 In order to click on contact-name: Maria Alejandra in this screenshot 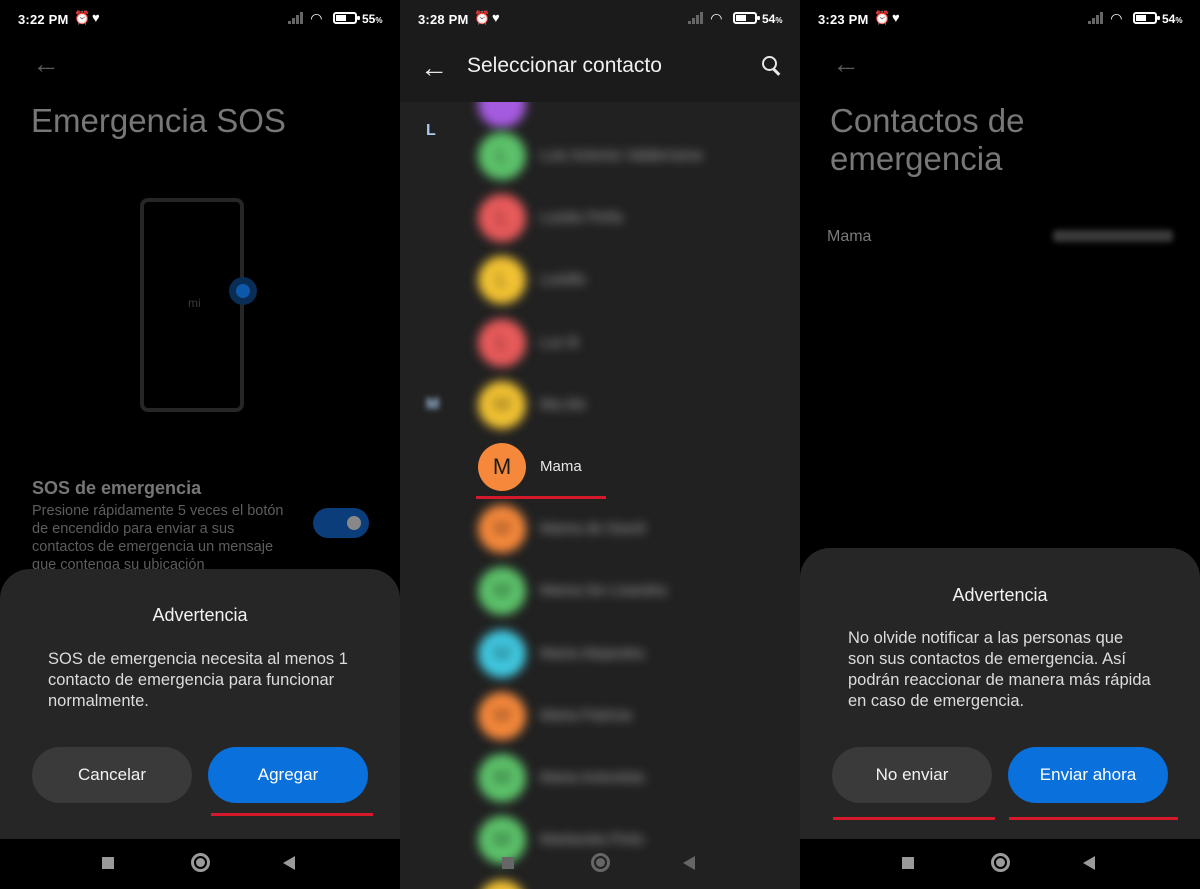, I will do `click(592, 653)`.